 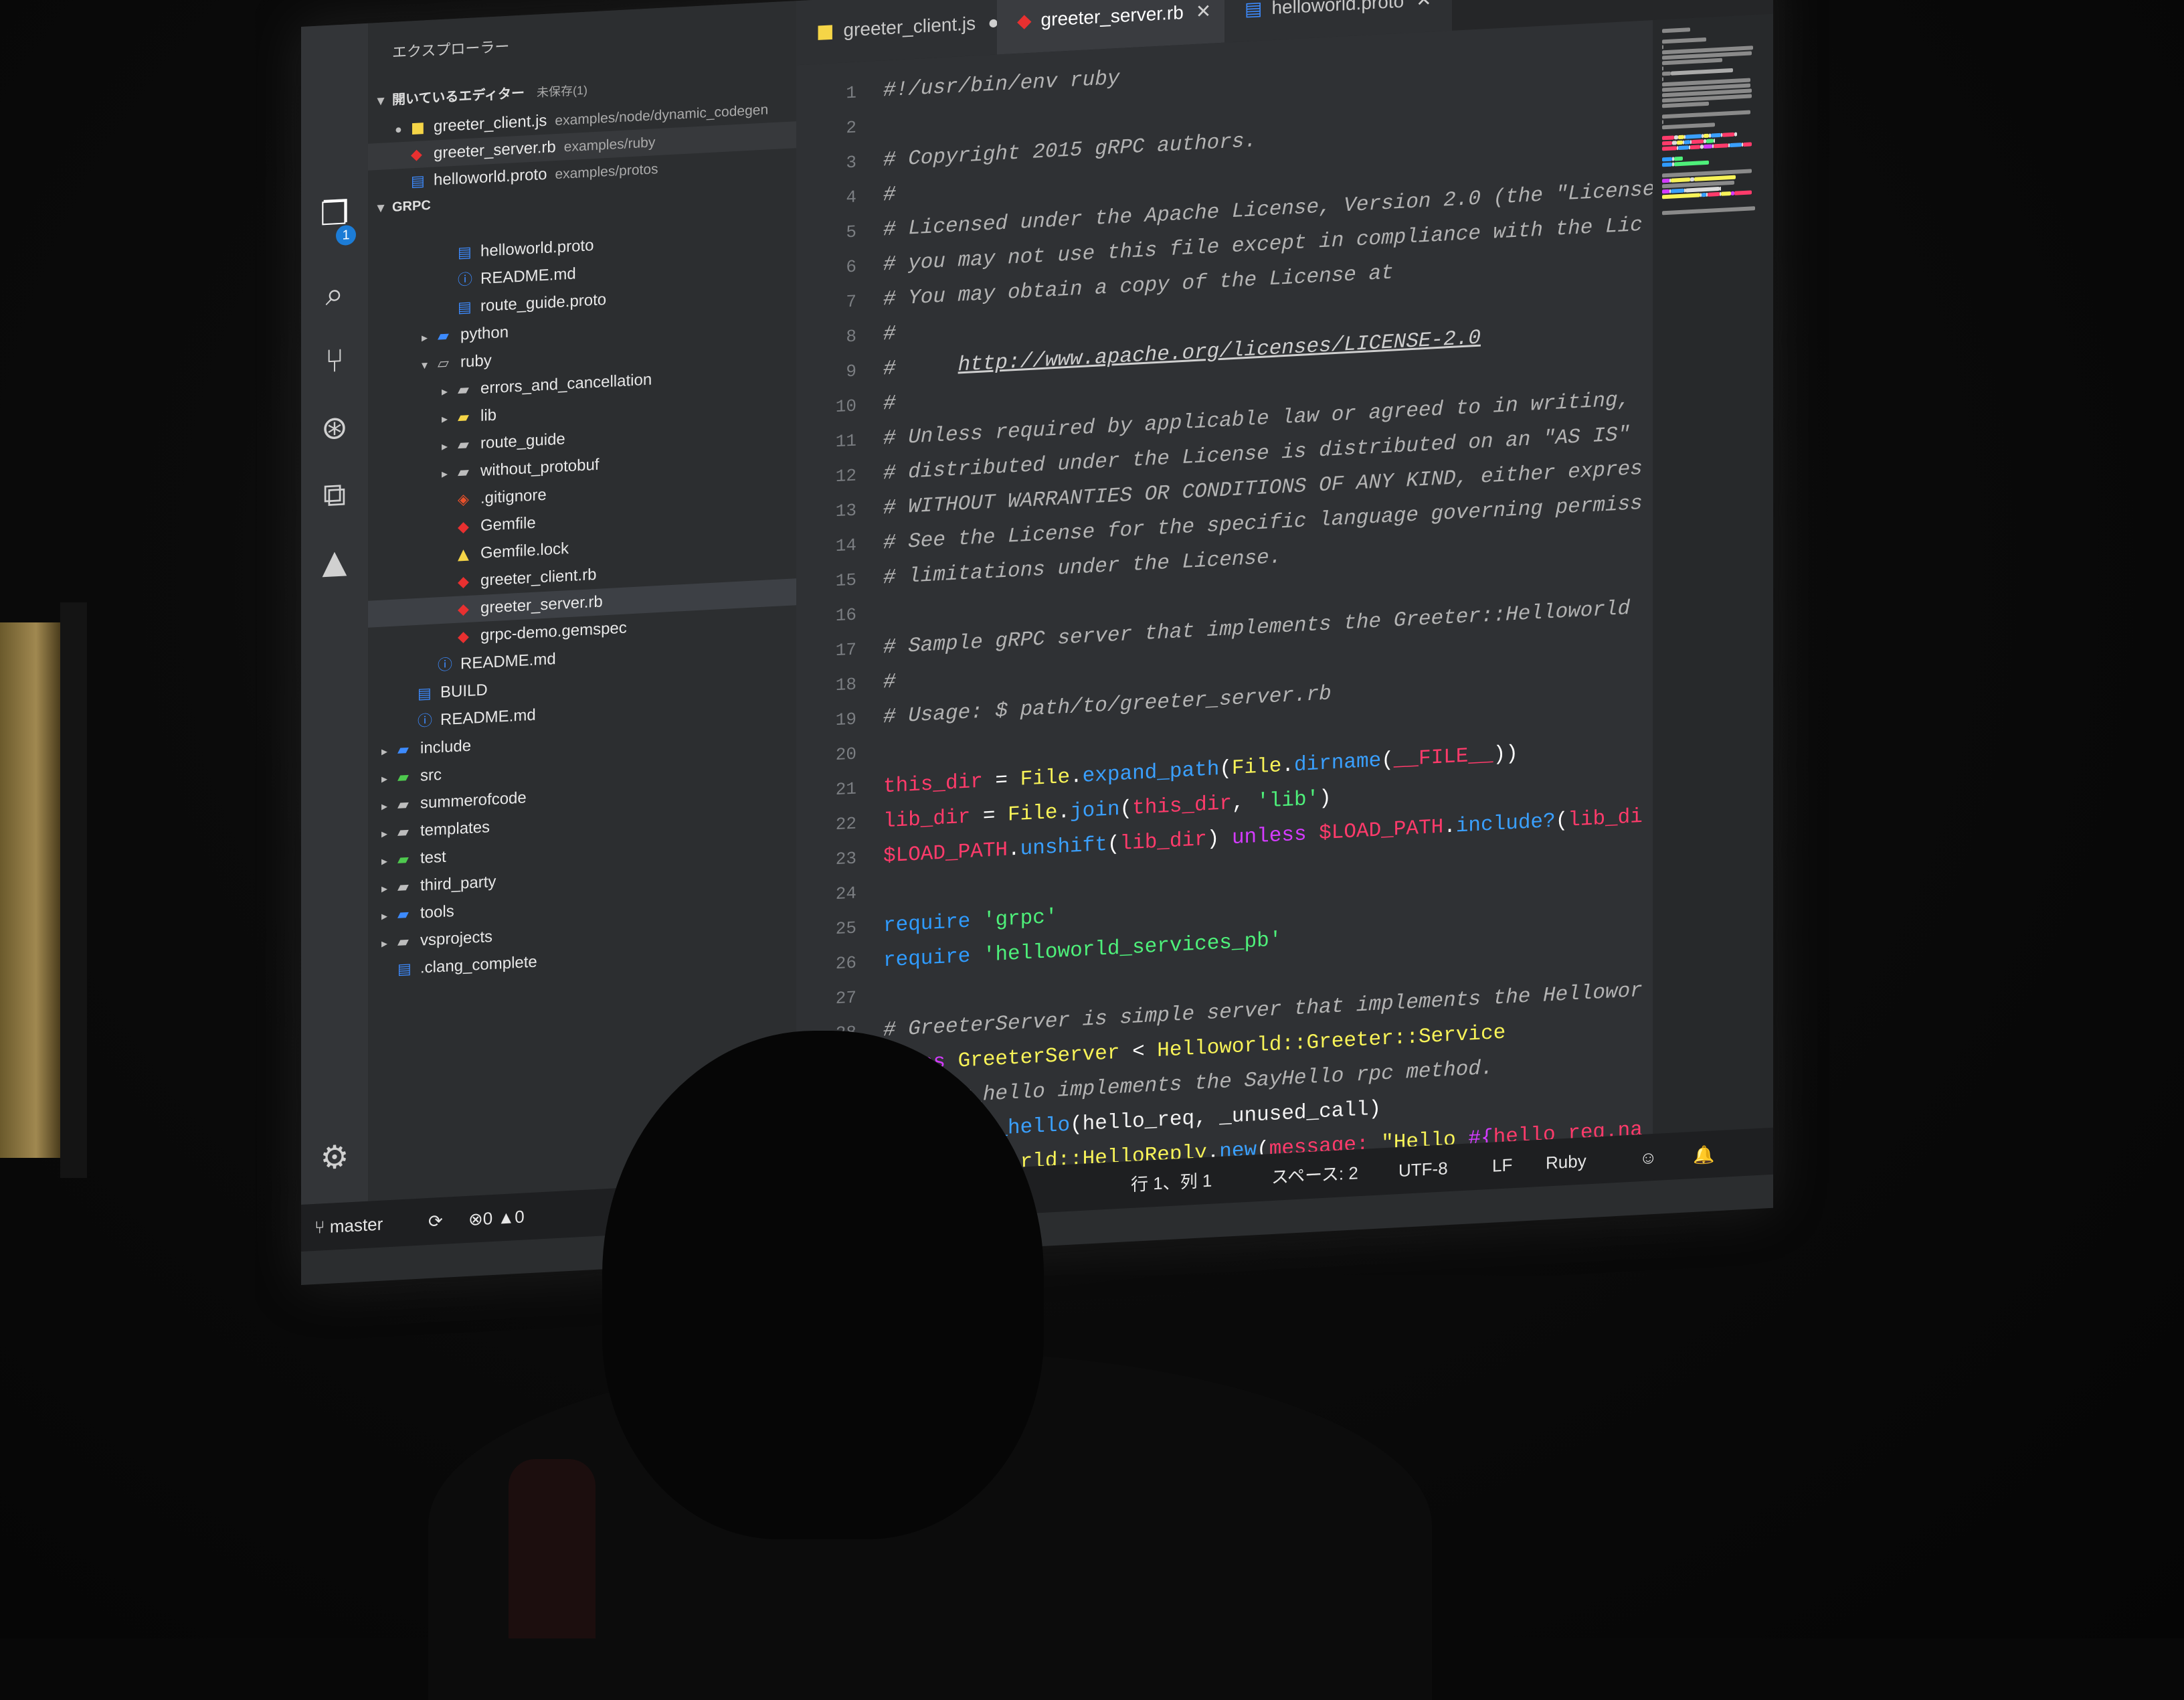 I want to click on bell-icon: 🔔, so click(x=1703, y=1154).